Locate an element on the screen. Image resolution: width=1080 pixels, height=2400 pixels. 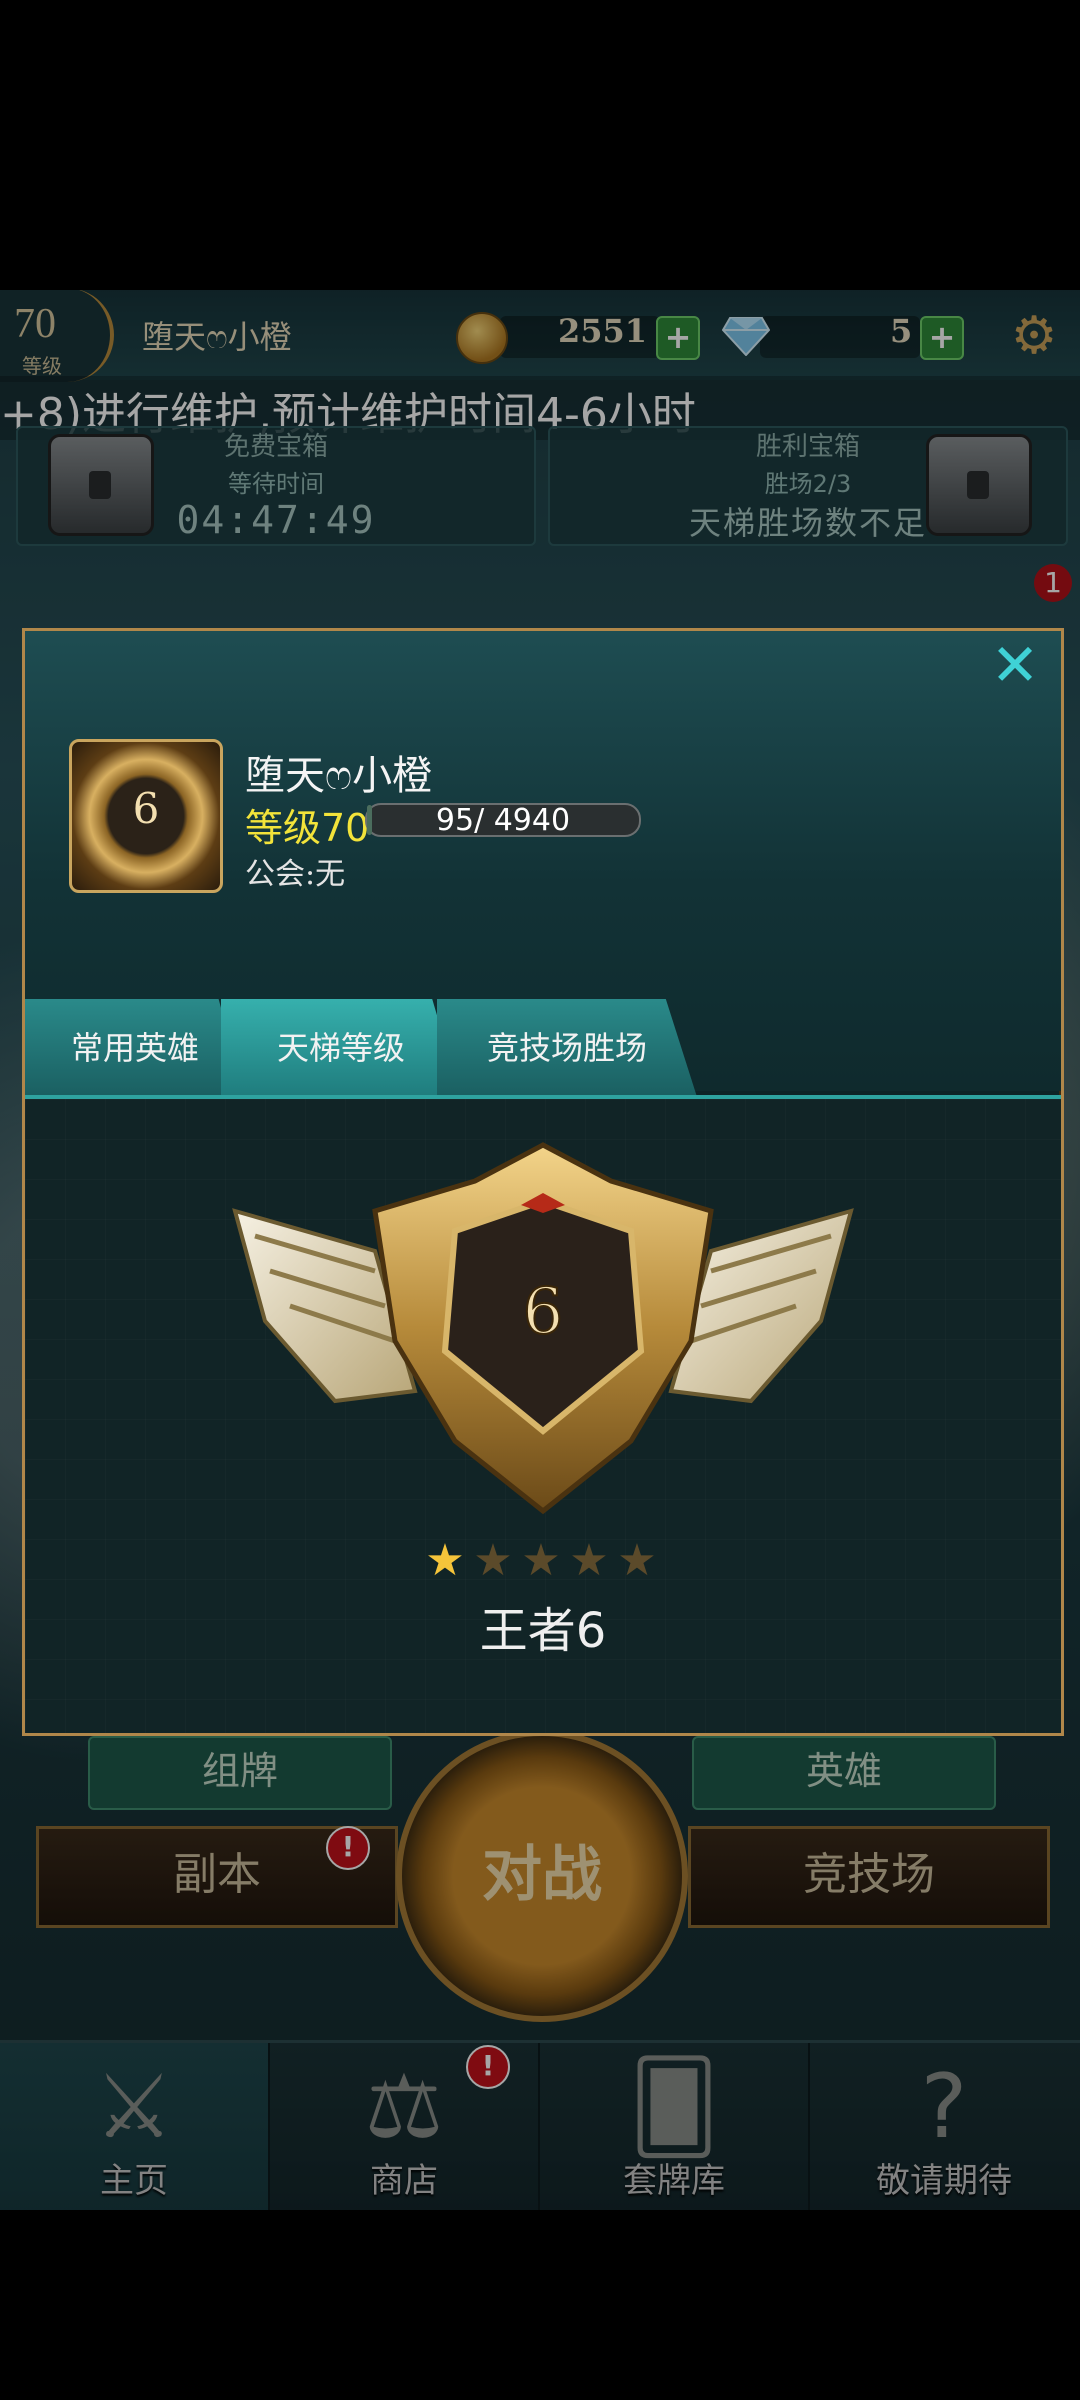
tab-arena-wins: 竞技场胜场 is located at coordinates (567, 1048).